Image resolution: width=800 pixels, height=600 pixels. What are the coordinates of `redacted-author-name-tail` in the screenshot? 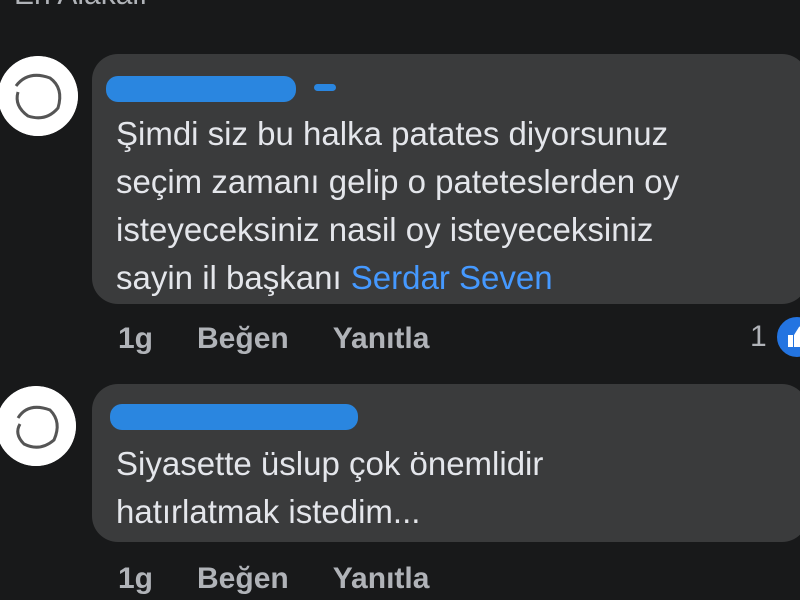 It's located at (325, 87).